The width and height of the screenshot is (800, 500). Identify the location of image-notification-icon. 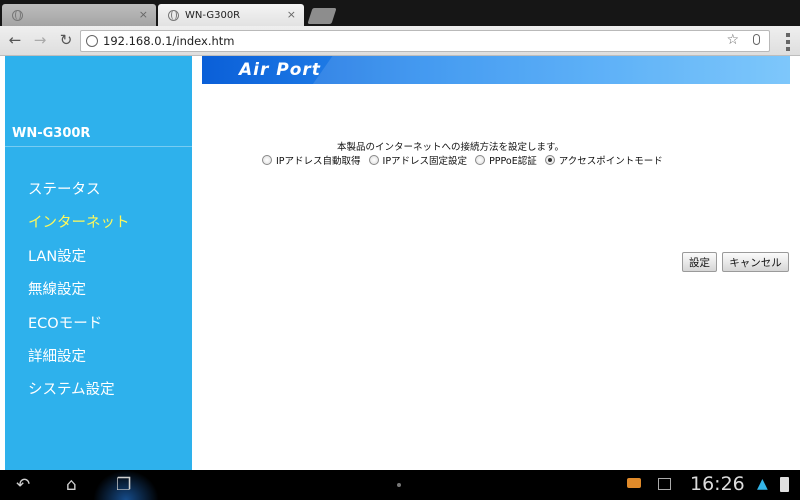
(664, 484).